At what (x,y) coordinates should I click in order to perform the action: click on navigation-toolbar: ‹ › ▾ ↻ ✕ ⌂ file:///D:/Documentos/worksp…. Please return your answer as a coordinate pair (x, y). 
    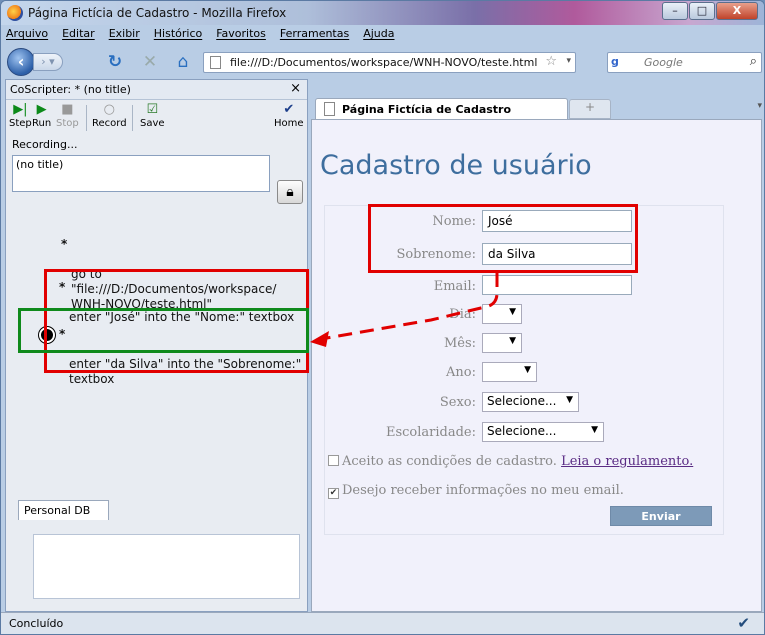
    Looking at the image, I should click on (383, 62).